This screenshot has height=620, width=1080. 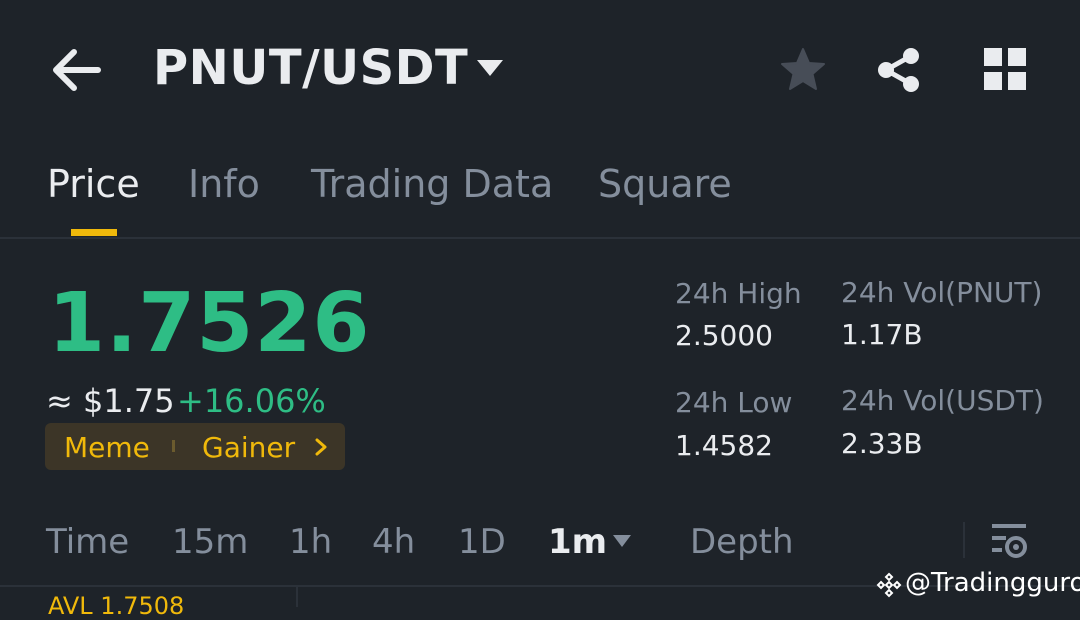 What do you see at coordinates (1005, 69) in the screenshot?
I see `grid-icon` at bounding box center [1005, 69].